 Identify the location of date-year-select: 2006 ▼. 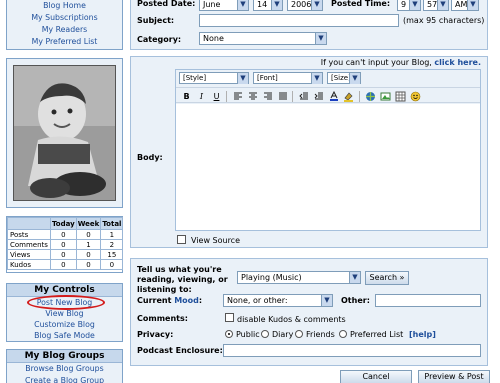
(305, 5).